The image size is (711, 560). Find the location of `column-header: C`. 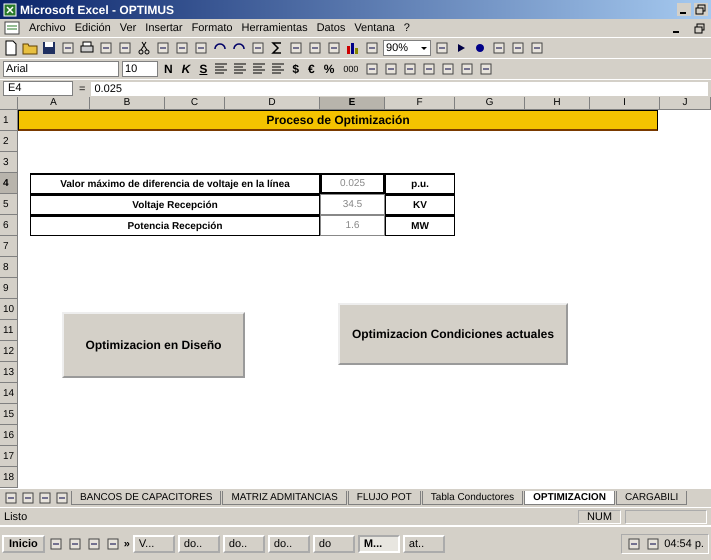

column-header: C is located at coordinates (195, 103).